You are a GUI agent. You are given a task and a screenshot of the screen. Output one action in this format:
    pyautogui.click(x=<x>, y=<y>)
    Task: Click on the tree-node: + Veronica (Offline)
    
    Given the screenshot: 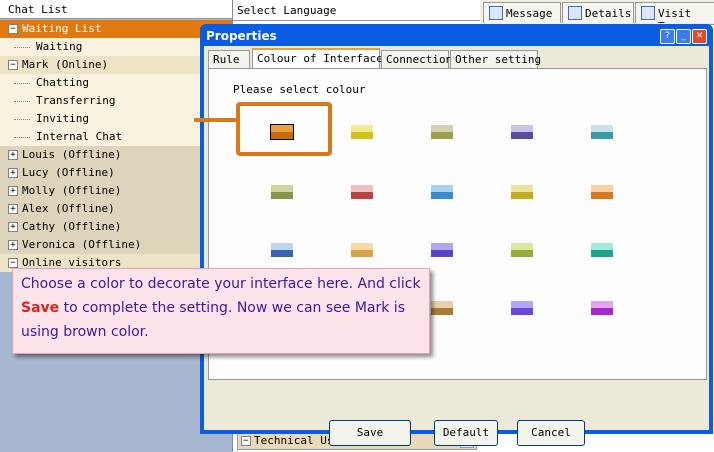 What is the action you would take?
    pyautogui.click(x=116, y=245)
    